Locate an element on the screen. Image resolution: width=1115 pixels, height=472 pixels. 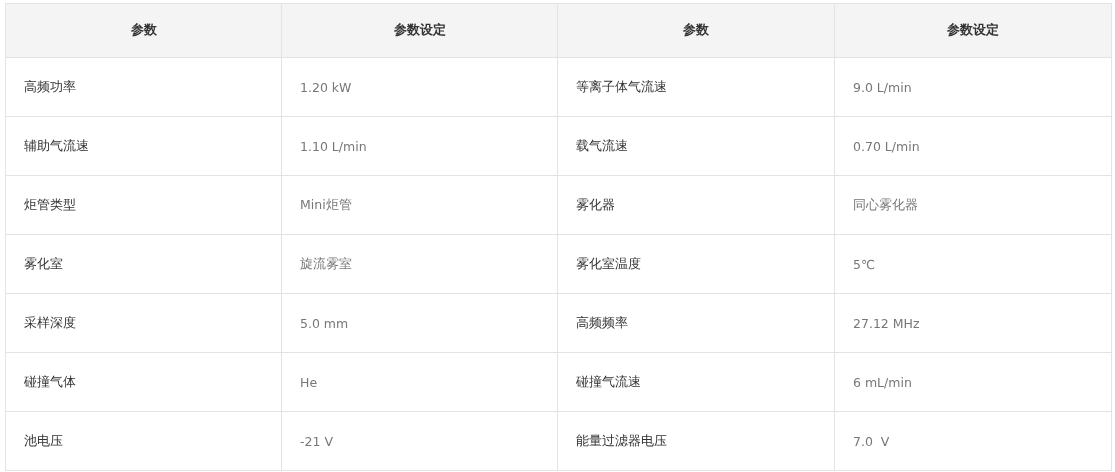
value-cell: 7.0 V is located at coordinates (973, 441).